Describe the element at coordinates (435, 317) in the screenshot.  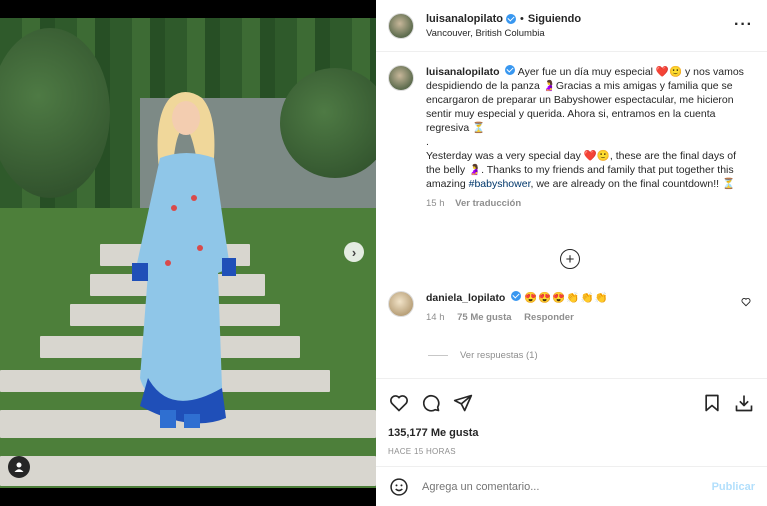
I see `comment-time: 14 h` at that location.